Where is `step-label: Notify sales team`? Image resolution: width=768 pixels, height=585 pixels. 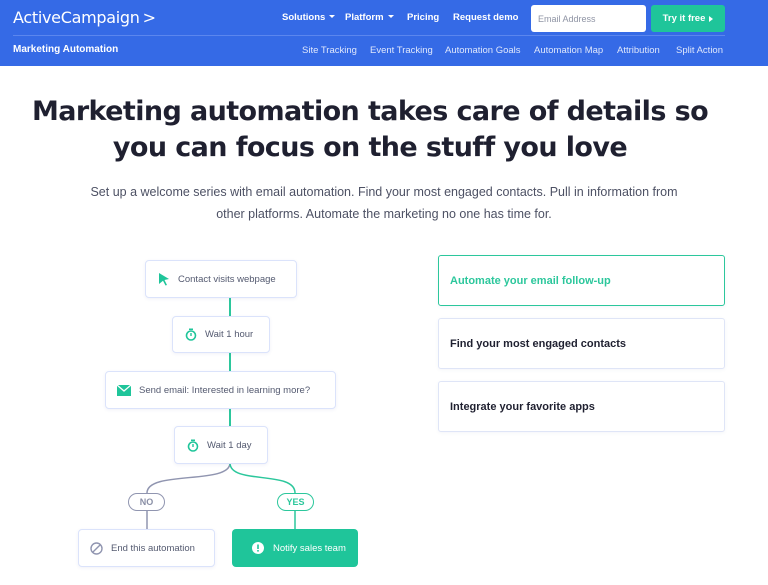
step-label: Notify sales team is located at coordinates (309, 548).